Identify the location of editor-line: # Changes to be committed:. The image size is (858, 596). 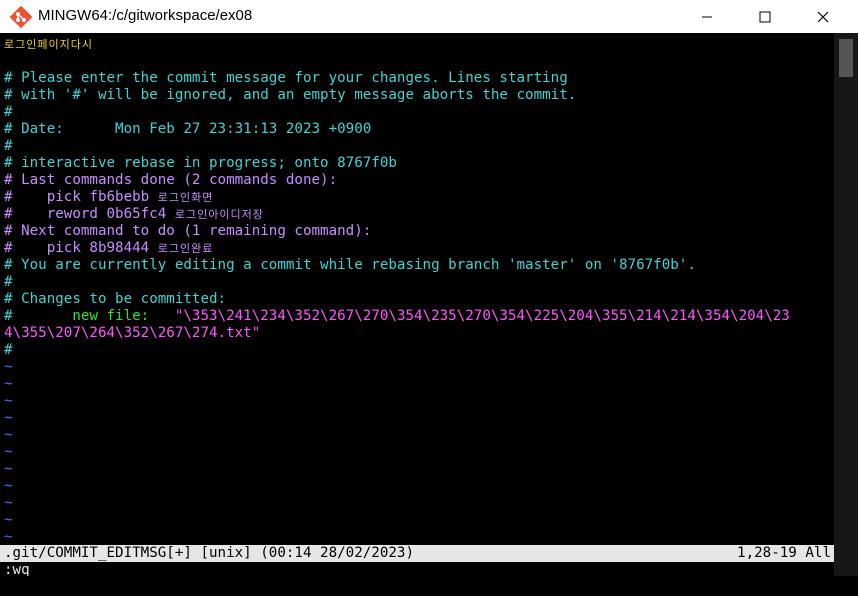
(115, 299).